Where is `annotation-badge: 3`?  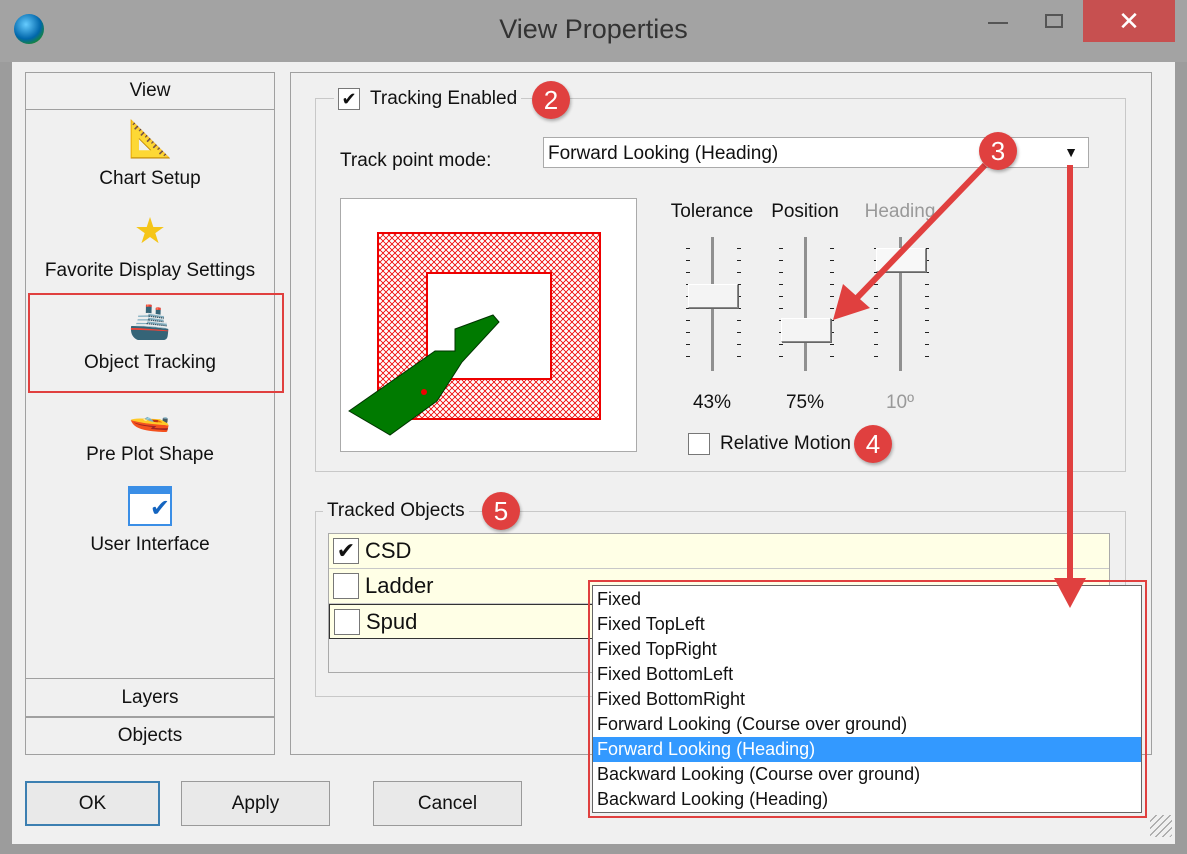
annotation-badge: 3 is located at coordinates (998, 151).